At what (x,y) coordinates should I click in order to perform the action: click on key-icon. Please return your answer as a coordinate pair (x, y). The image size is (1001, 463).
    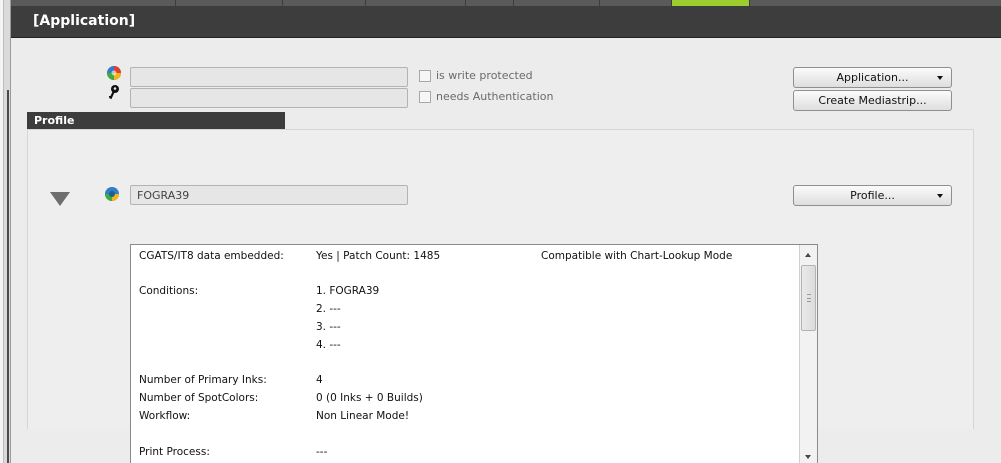
    Looking at the image, I should click on (114, 92).